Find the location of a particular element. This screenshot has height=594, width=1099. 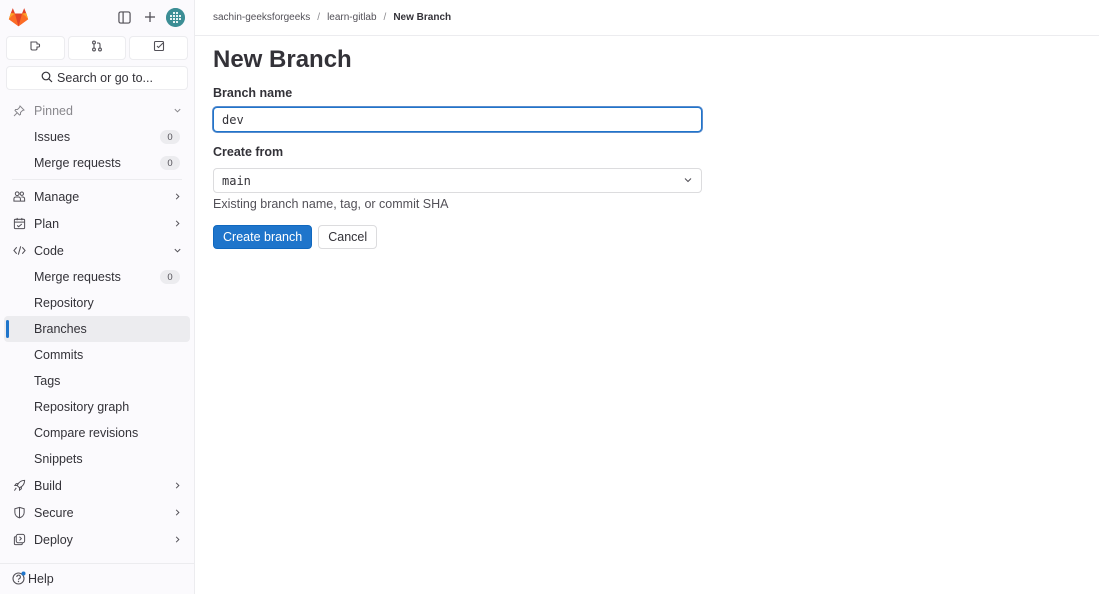

nav-section-code: Code is located at coordinates (97, 250).